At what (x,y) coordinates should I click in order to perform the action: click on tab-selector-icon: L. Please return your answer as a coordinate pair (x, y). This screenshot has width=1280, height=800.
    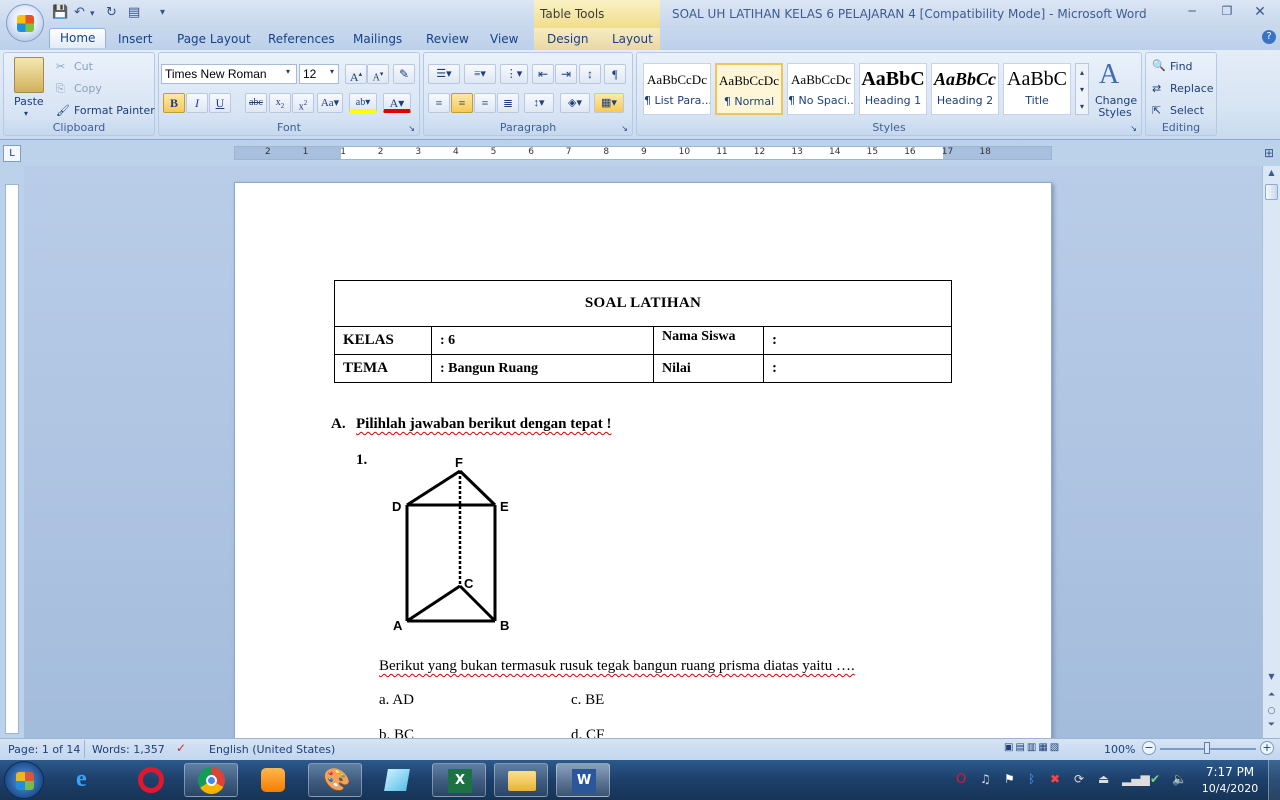
    Looking at the image, I should click on (12, 153).